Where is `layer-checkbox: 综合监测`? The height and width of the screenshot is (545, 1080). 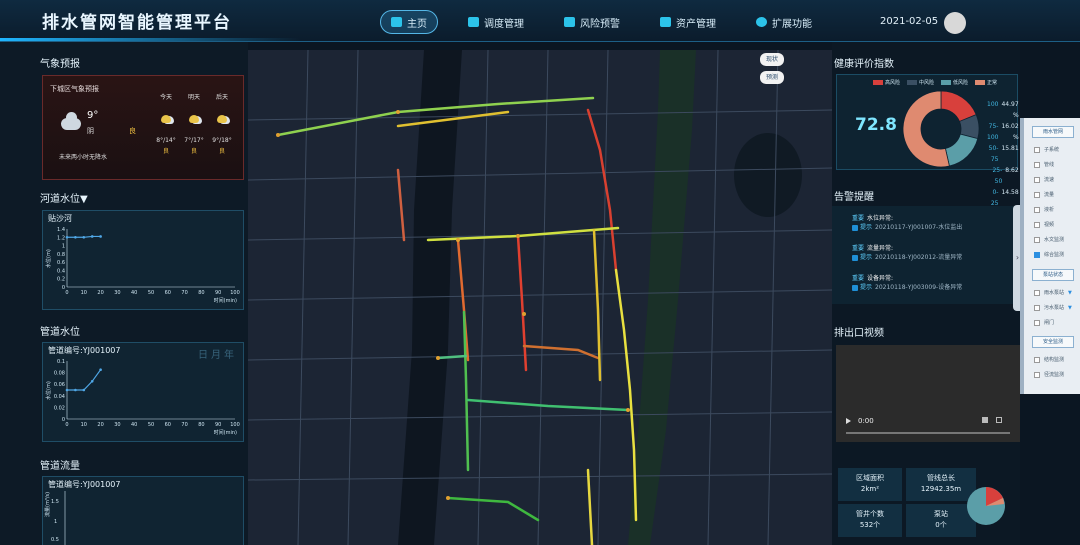 layer-checkbox: 综合监测 is located at coordinates (1049, 254).